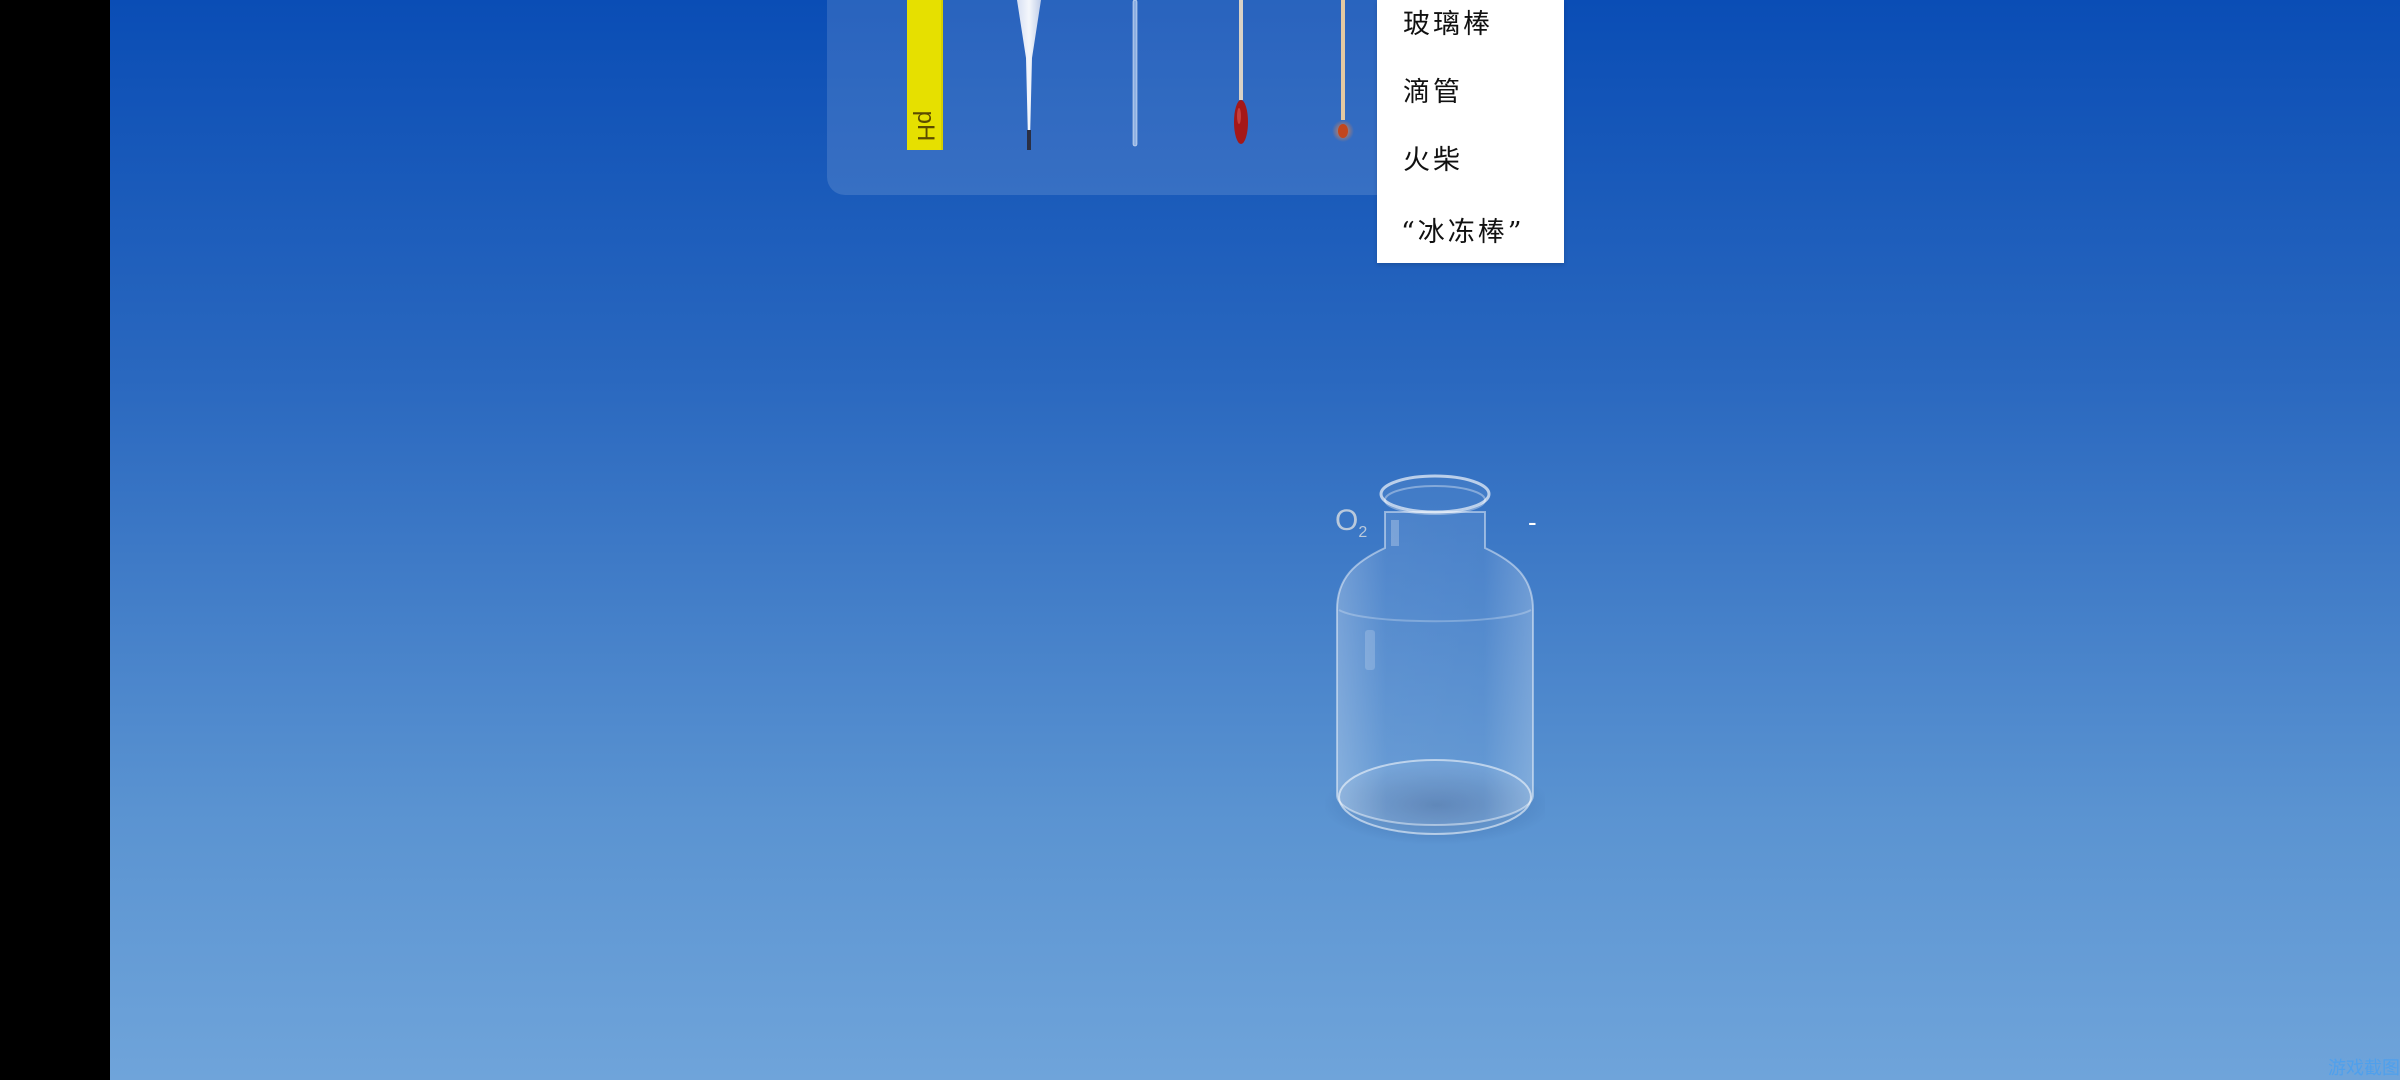  Describe the element at coordinates (2364, 1068) in the screenshot. I see `watermark: 游戏截图` at that location.